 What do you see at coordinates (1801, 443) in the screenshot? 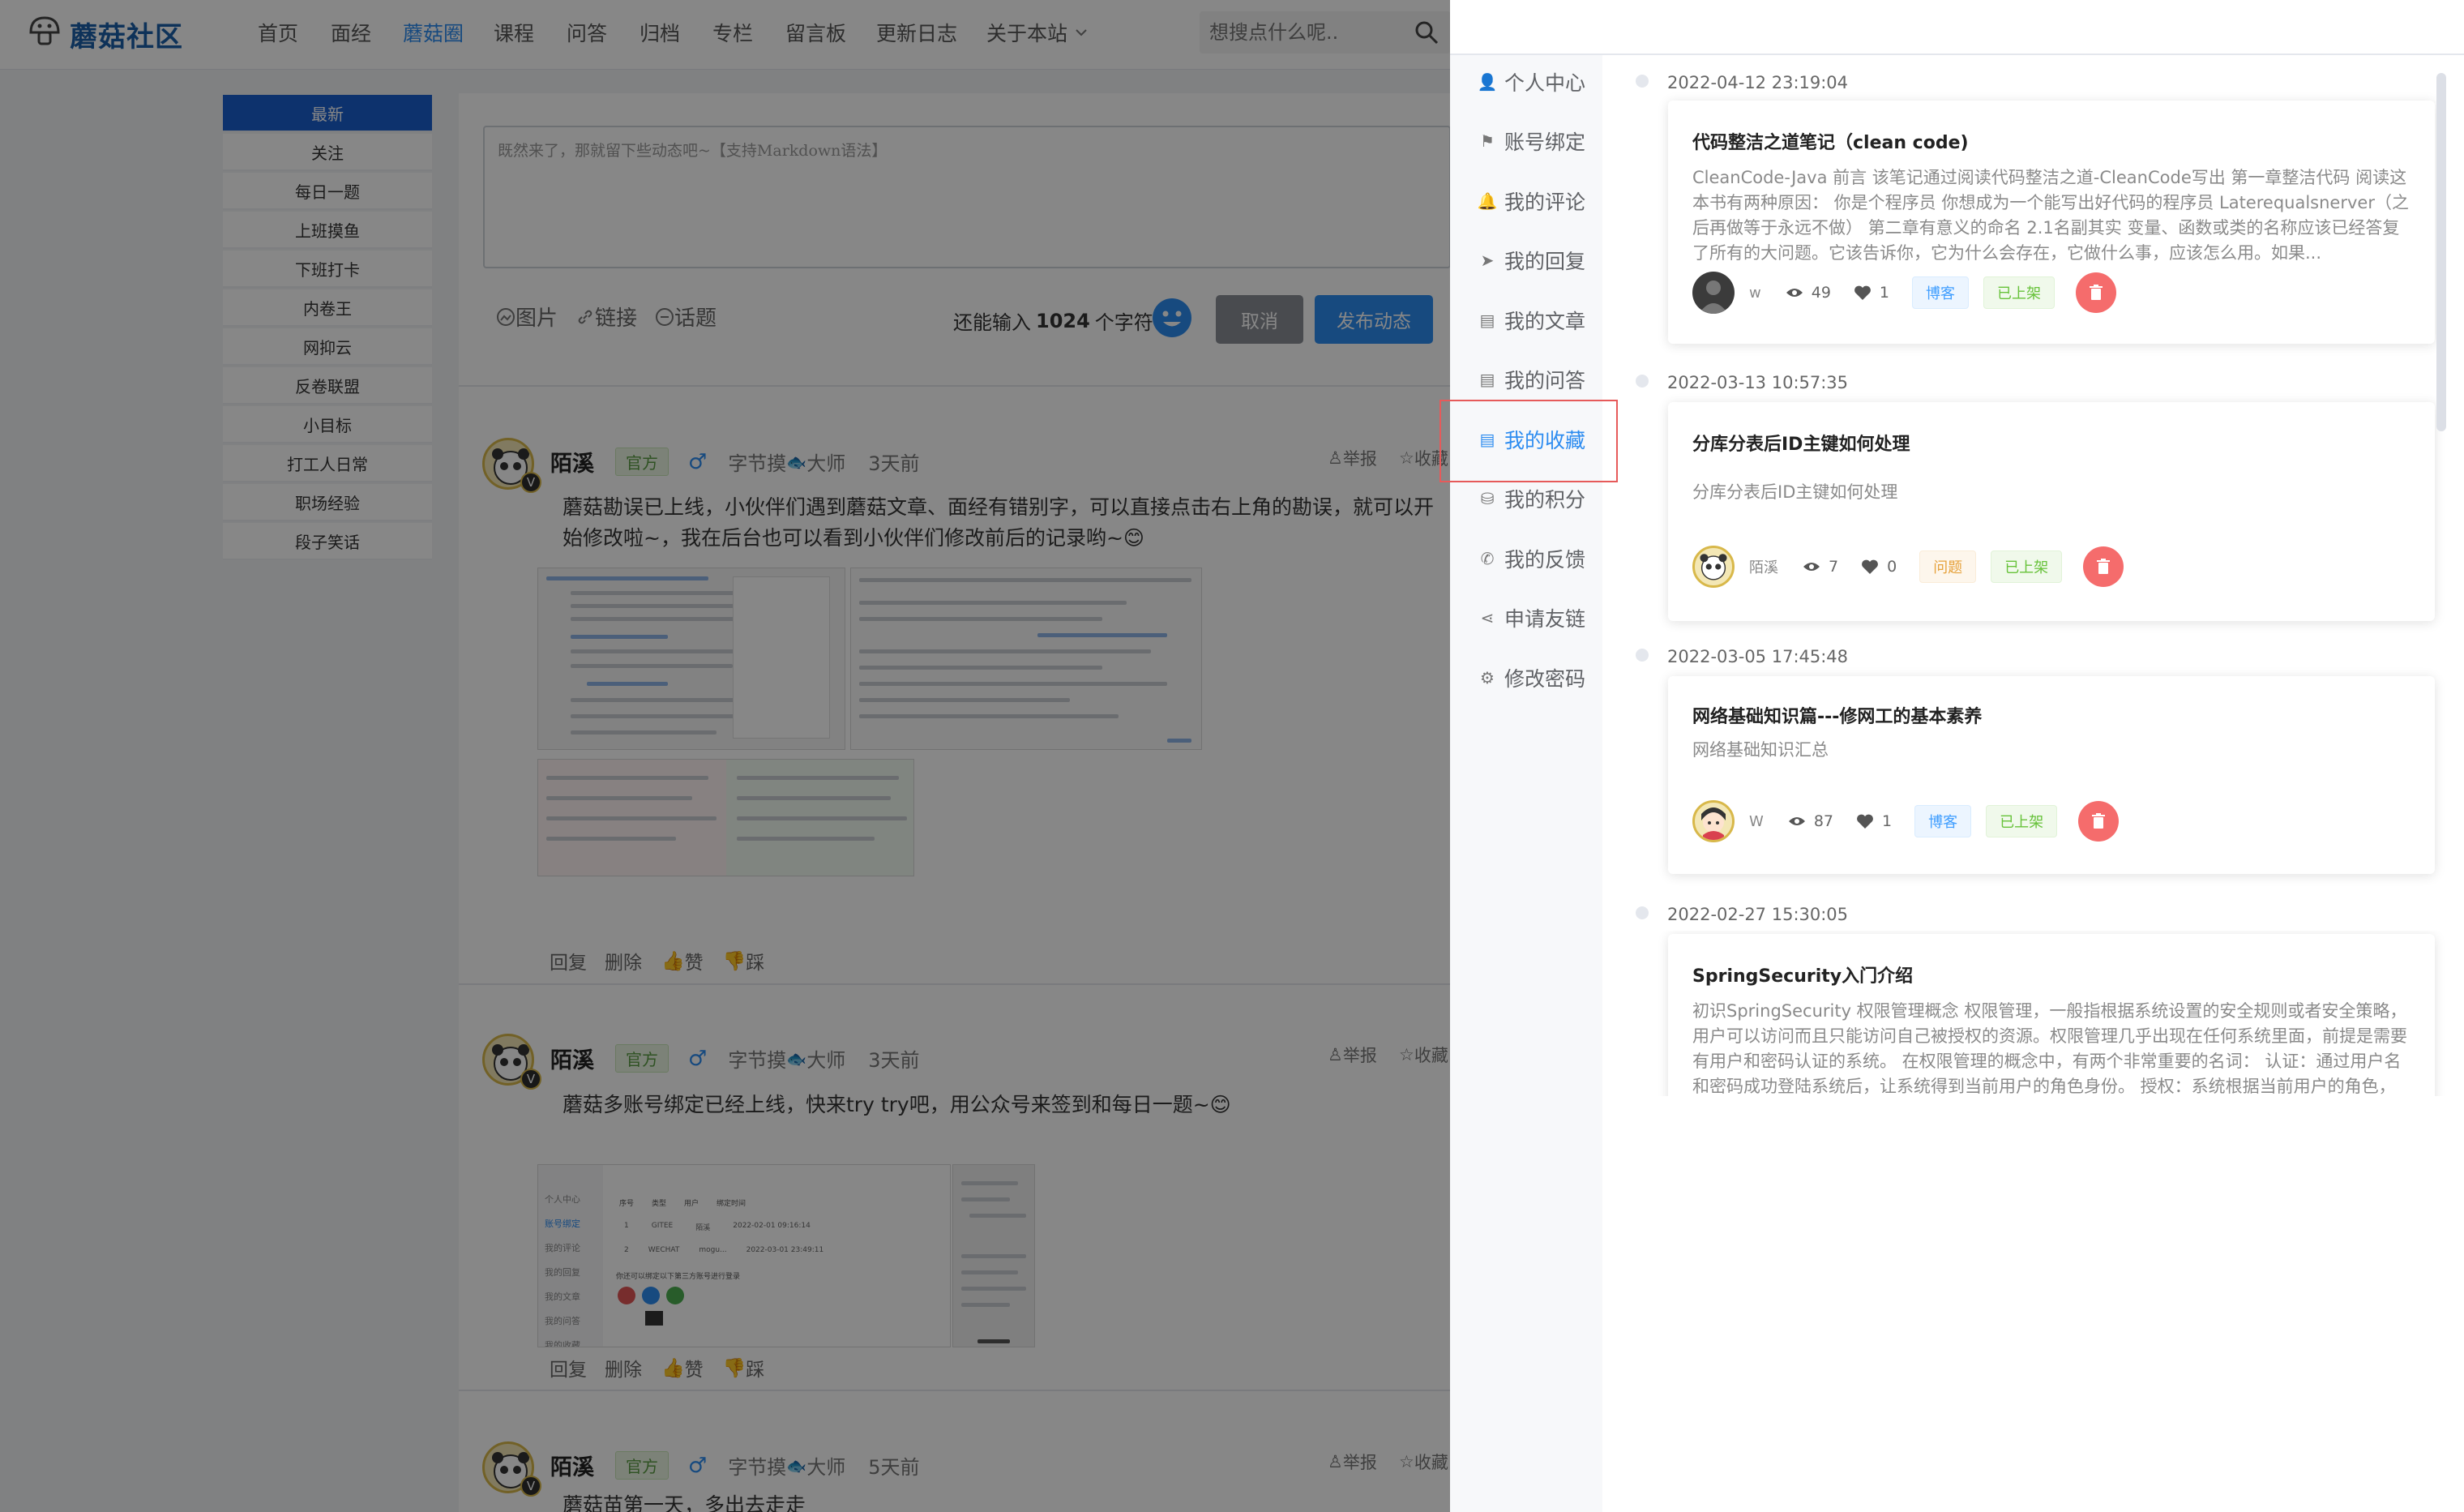
I see `card-title: 分库分表后ID主键如何处理` at bounding box center [1801, 443].